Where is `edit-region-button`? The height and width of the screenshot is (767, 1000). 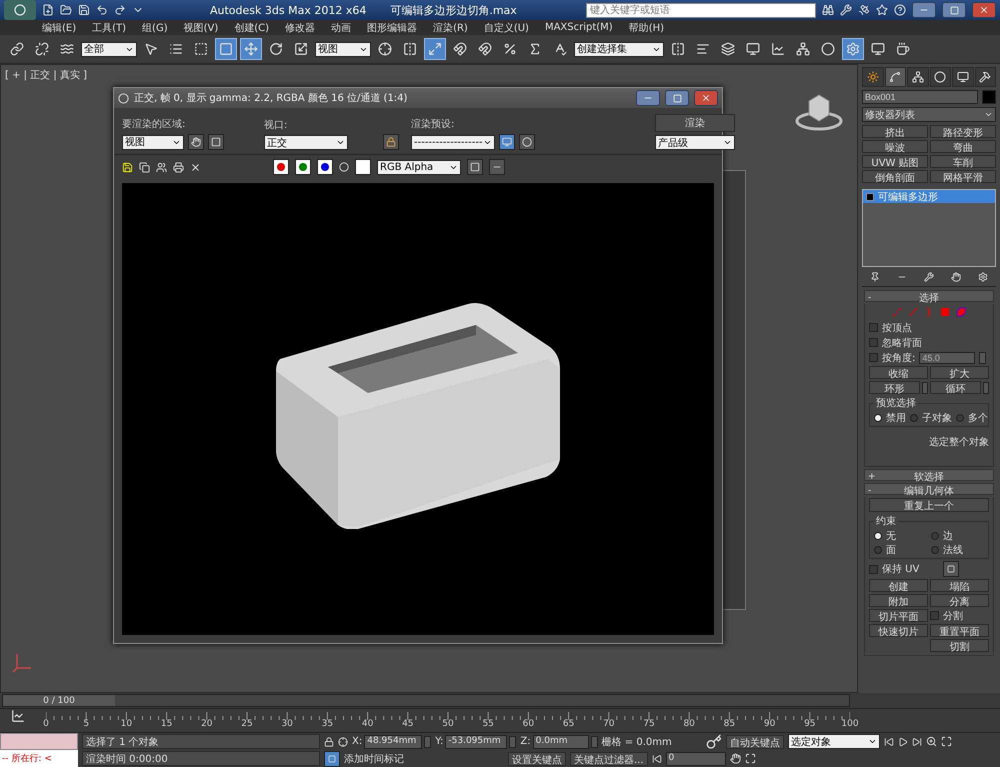
edit-region-button is located at coordinates (196, 142).